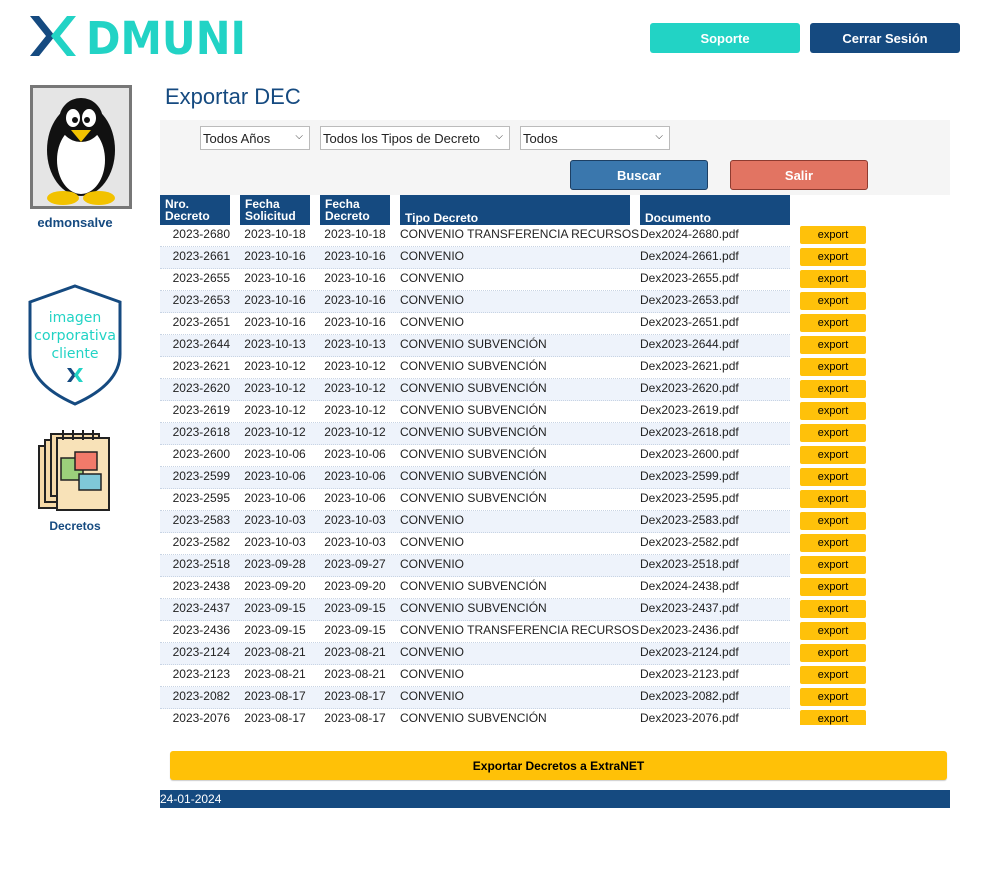  What do you see at coordinates (201, 630) in the screenshot?
I see `cell-nro-decreto: 2023-2436` at bounding box center [201, 630].